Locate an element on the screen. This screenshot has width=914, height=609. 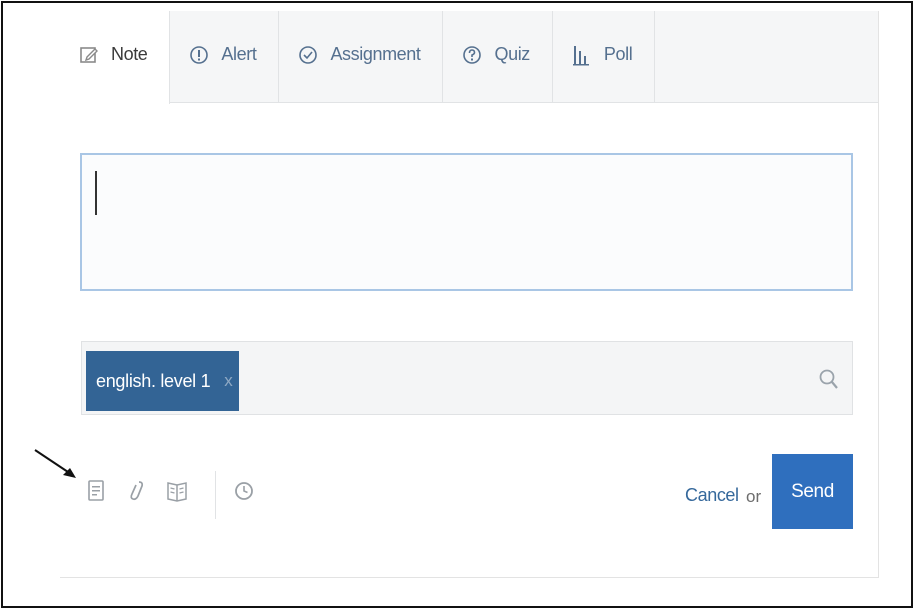
link-icon is located at coordinates (137, 491).